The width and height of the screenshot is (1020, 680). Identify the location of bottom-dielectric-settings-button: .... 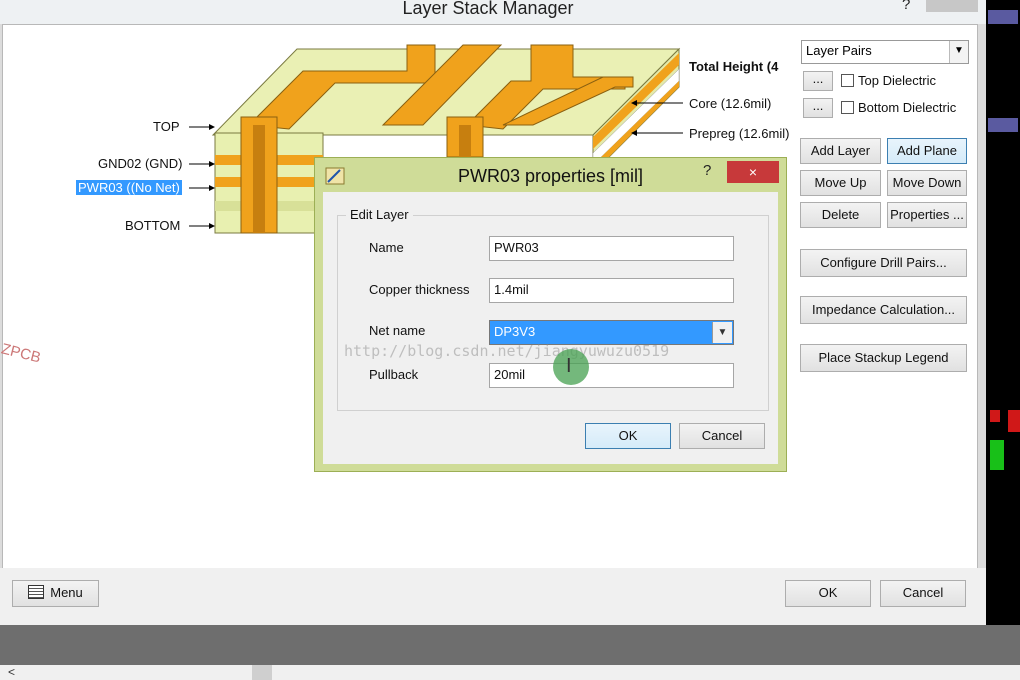
(818, 108).